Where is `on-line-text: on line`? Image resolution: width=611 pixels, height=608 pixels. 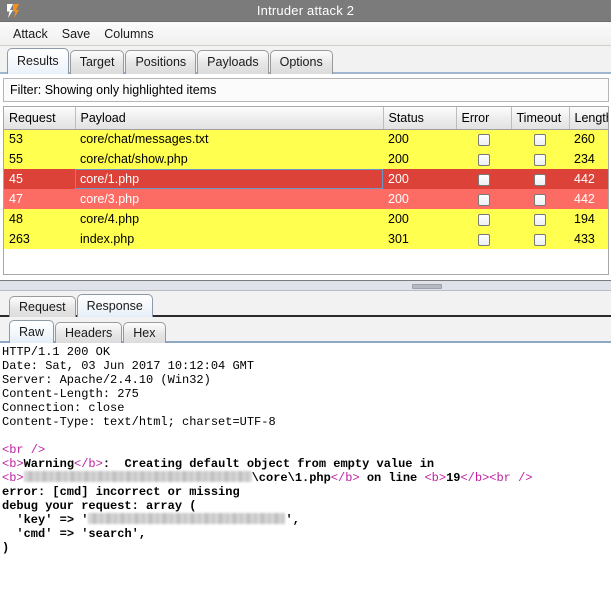
on-line-text: on line is located at coordinates (392, 478).